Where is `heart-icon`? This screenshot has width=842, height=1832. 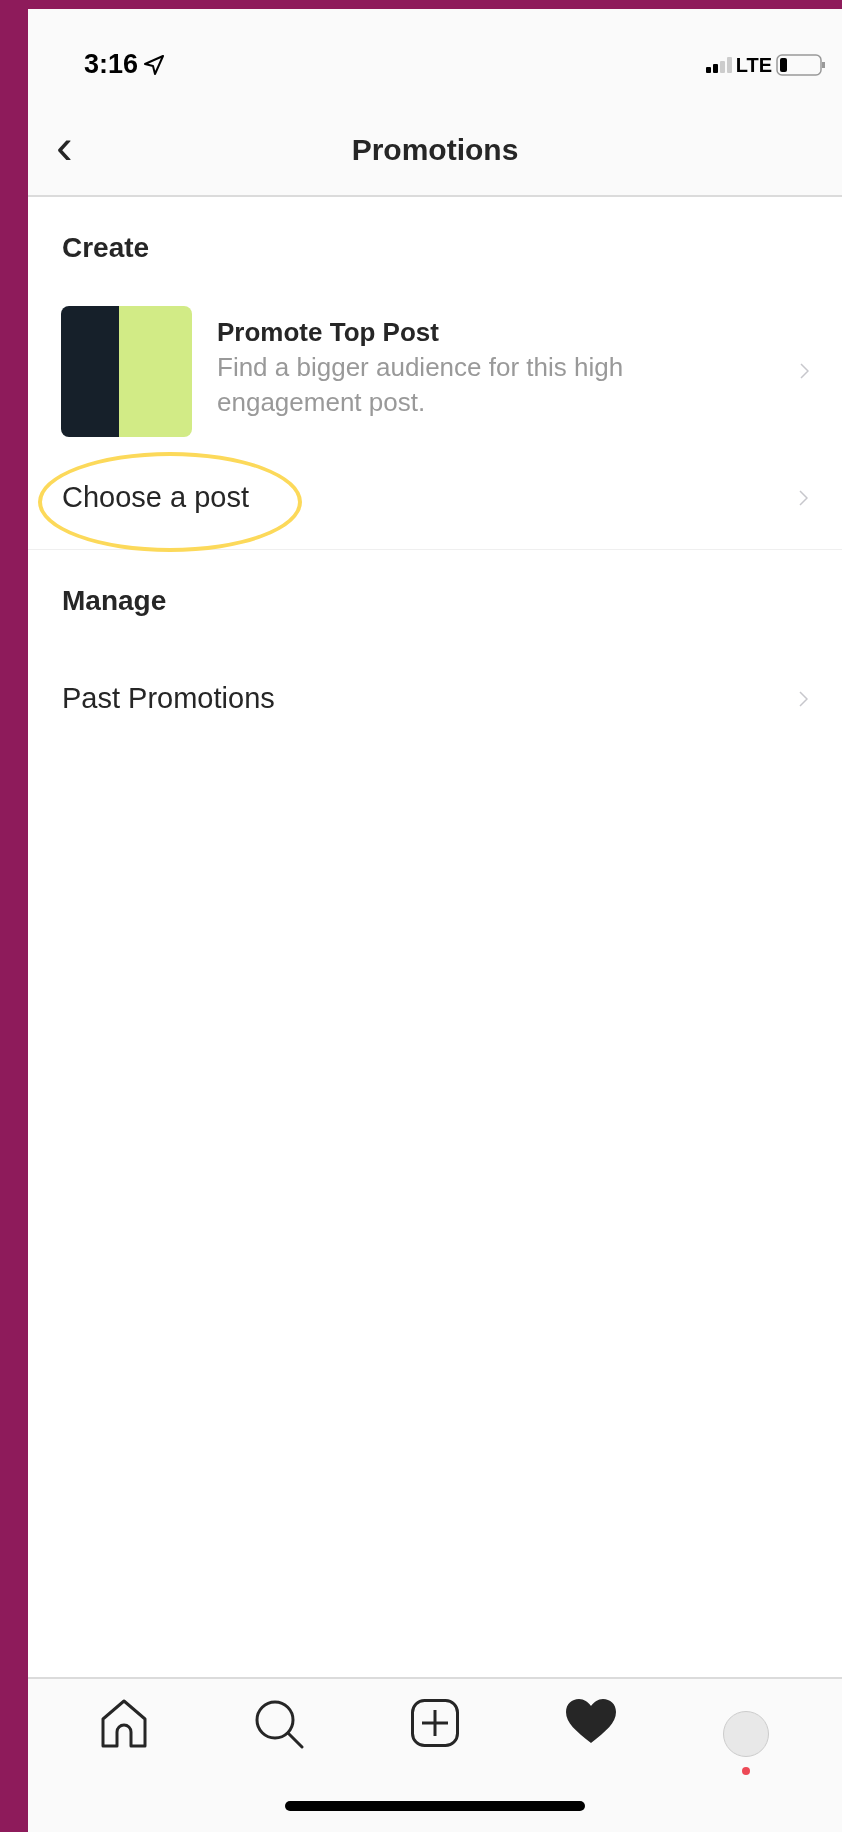 heart-icon is located at coordinates (590, 1721).